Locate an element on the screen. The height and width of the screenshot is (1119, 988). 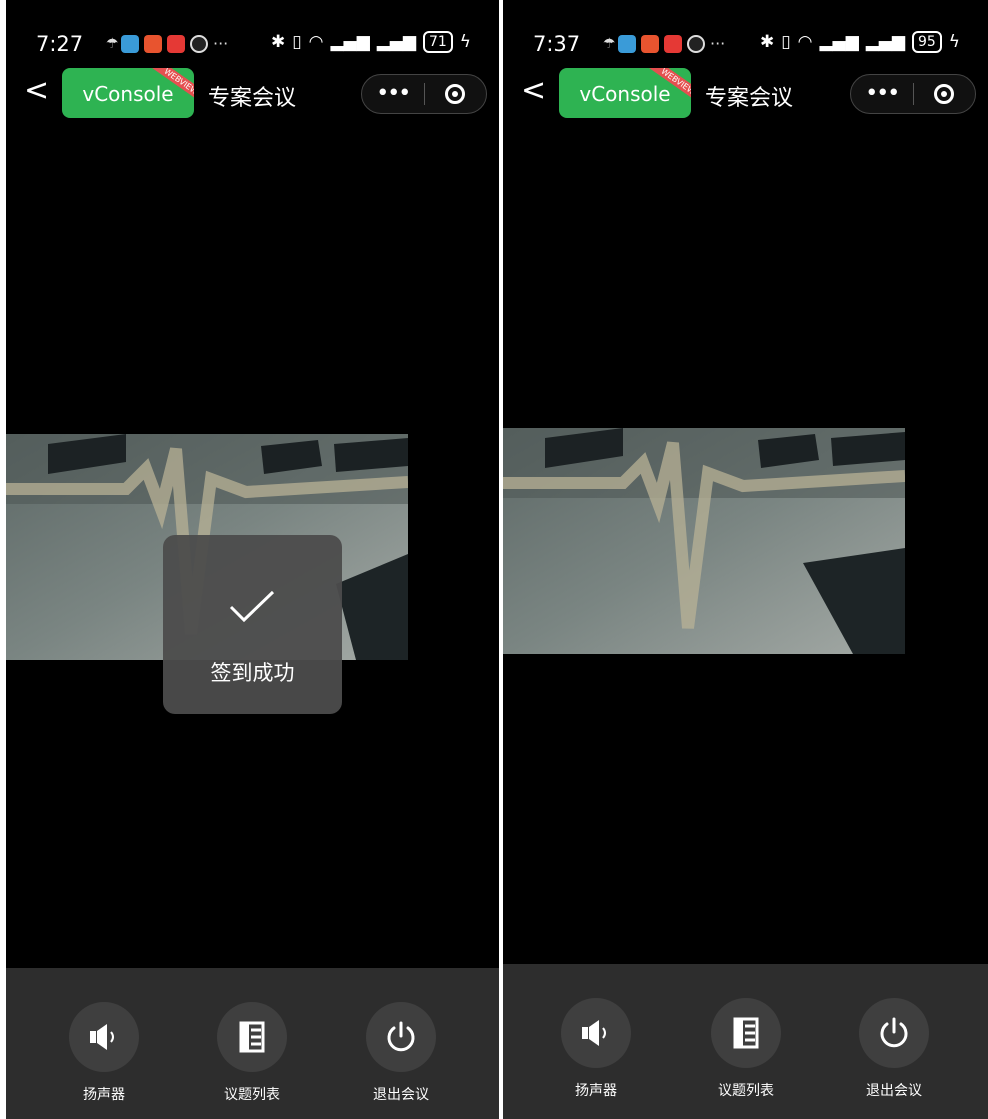
battery-icon: 71 is located at coordinates (437, 42).